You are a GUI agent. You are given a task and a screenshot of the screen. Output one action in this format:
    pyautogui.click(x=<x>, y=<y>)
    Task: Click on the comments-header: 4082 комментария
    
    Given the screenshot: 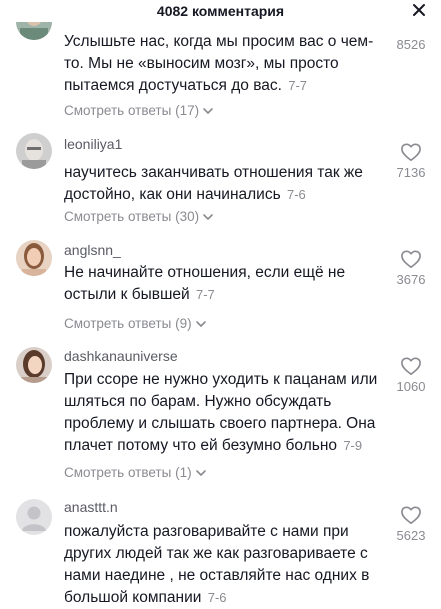 What is the action you would take?
    pyautogui.click(x=220, y=11)
    